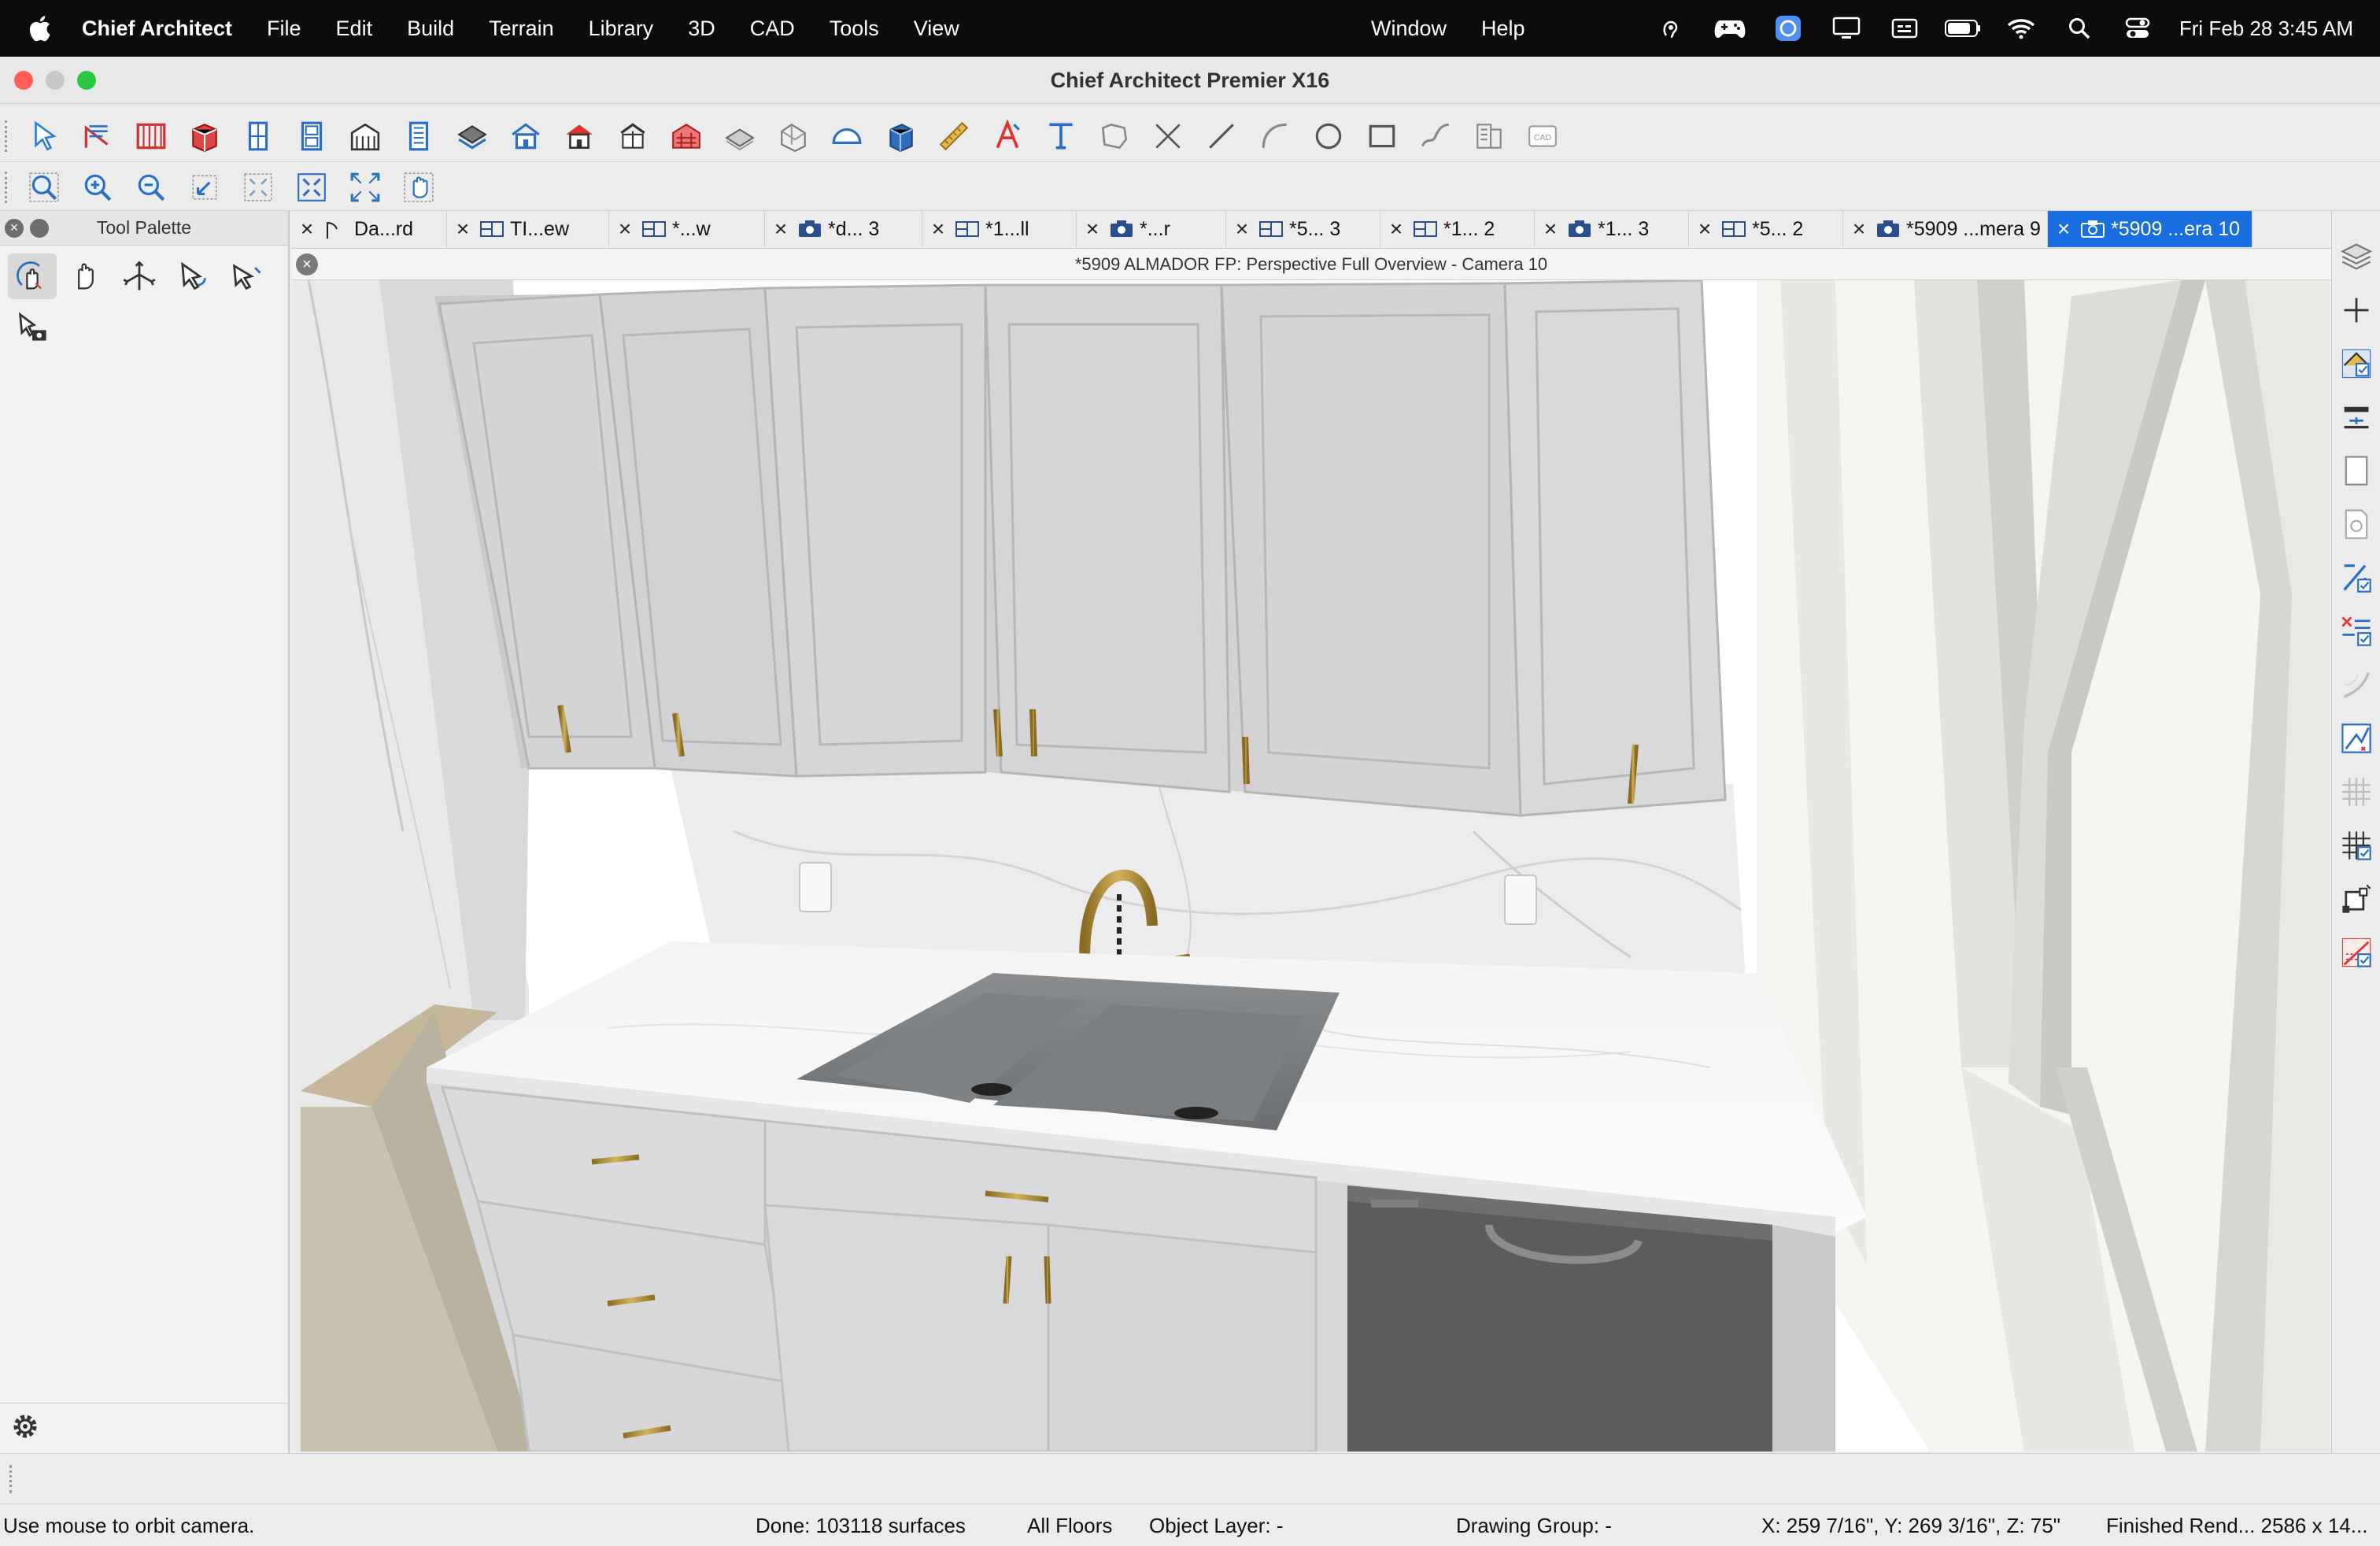  I want to click on tab-view: × *5... 2, so click(1766, 229).